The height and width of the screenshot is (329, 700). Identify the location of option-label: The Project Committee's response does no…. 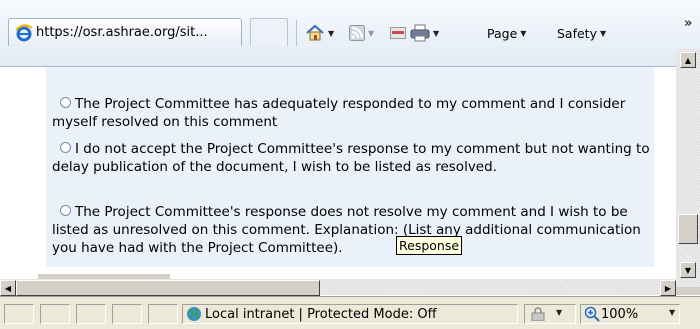
(346, 230).